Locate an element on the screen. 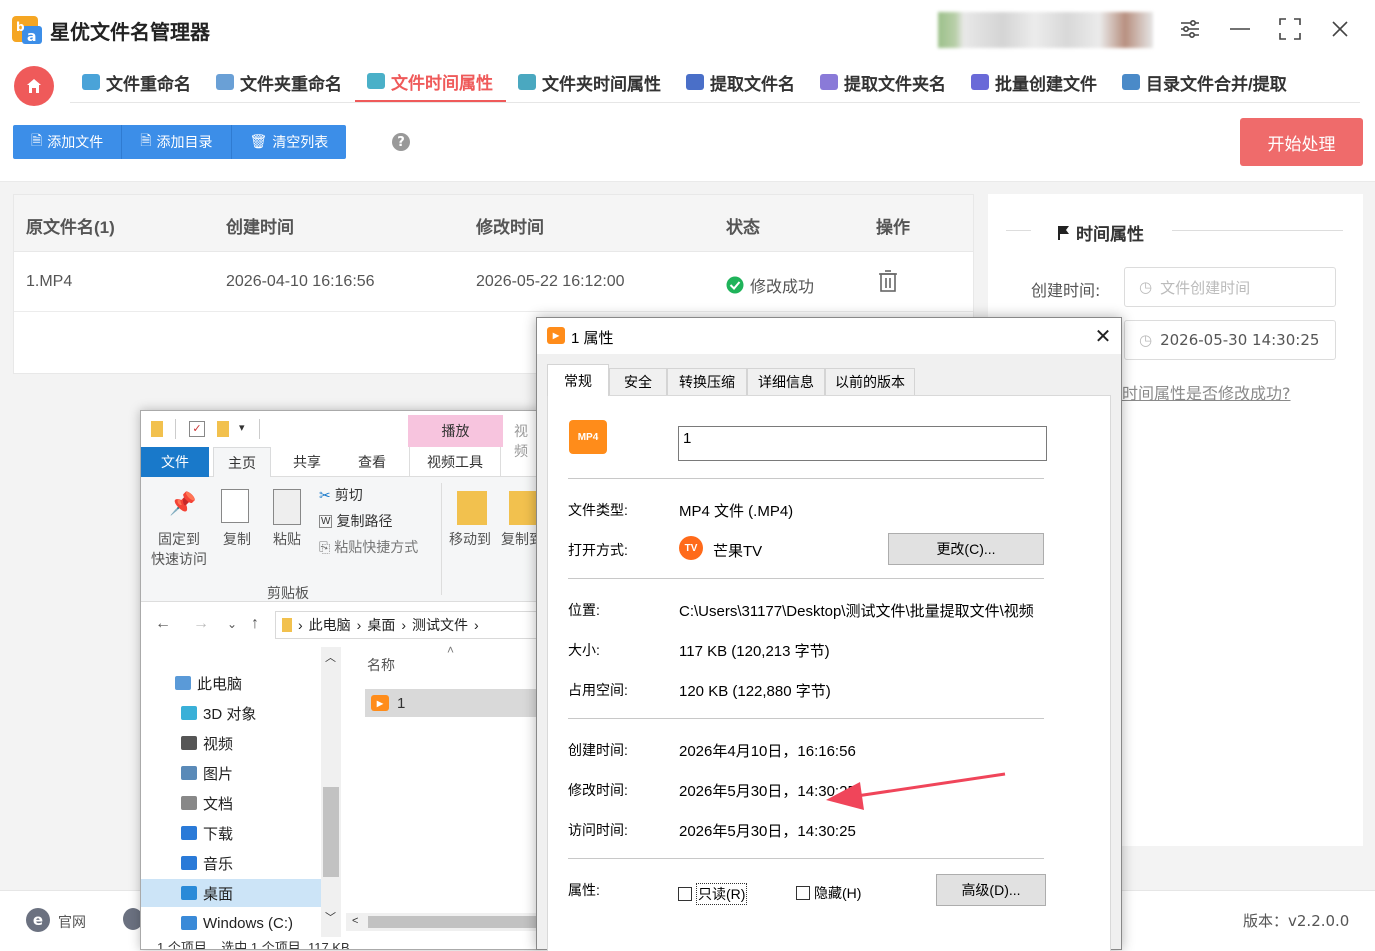 The width and height of the screenshot is (1375, 951). hidden-checkbox: 隐藏(H) is located at coordinates (828, 893).